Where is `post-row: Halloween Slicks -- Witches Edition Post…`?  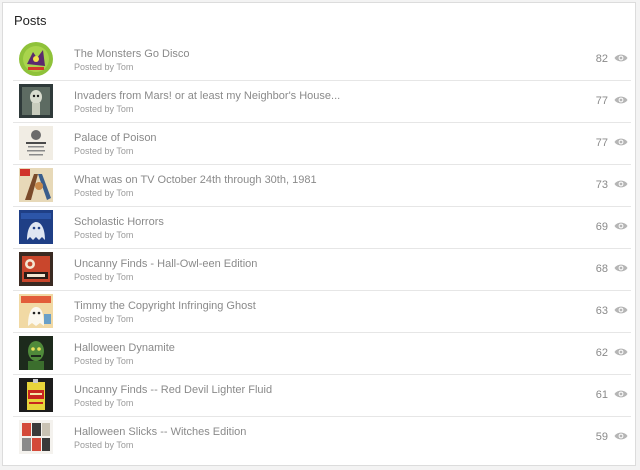
post-row: Halloween Slicks -- Witches Edition Post… is located at coordinates (322, 437).